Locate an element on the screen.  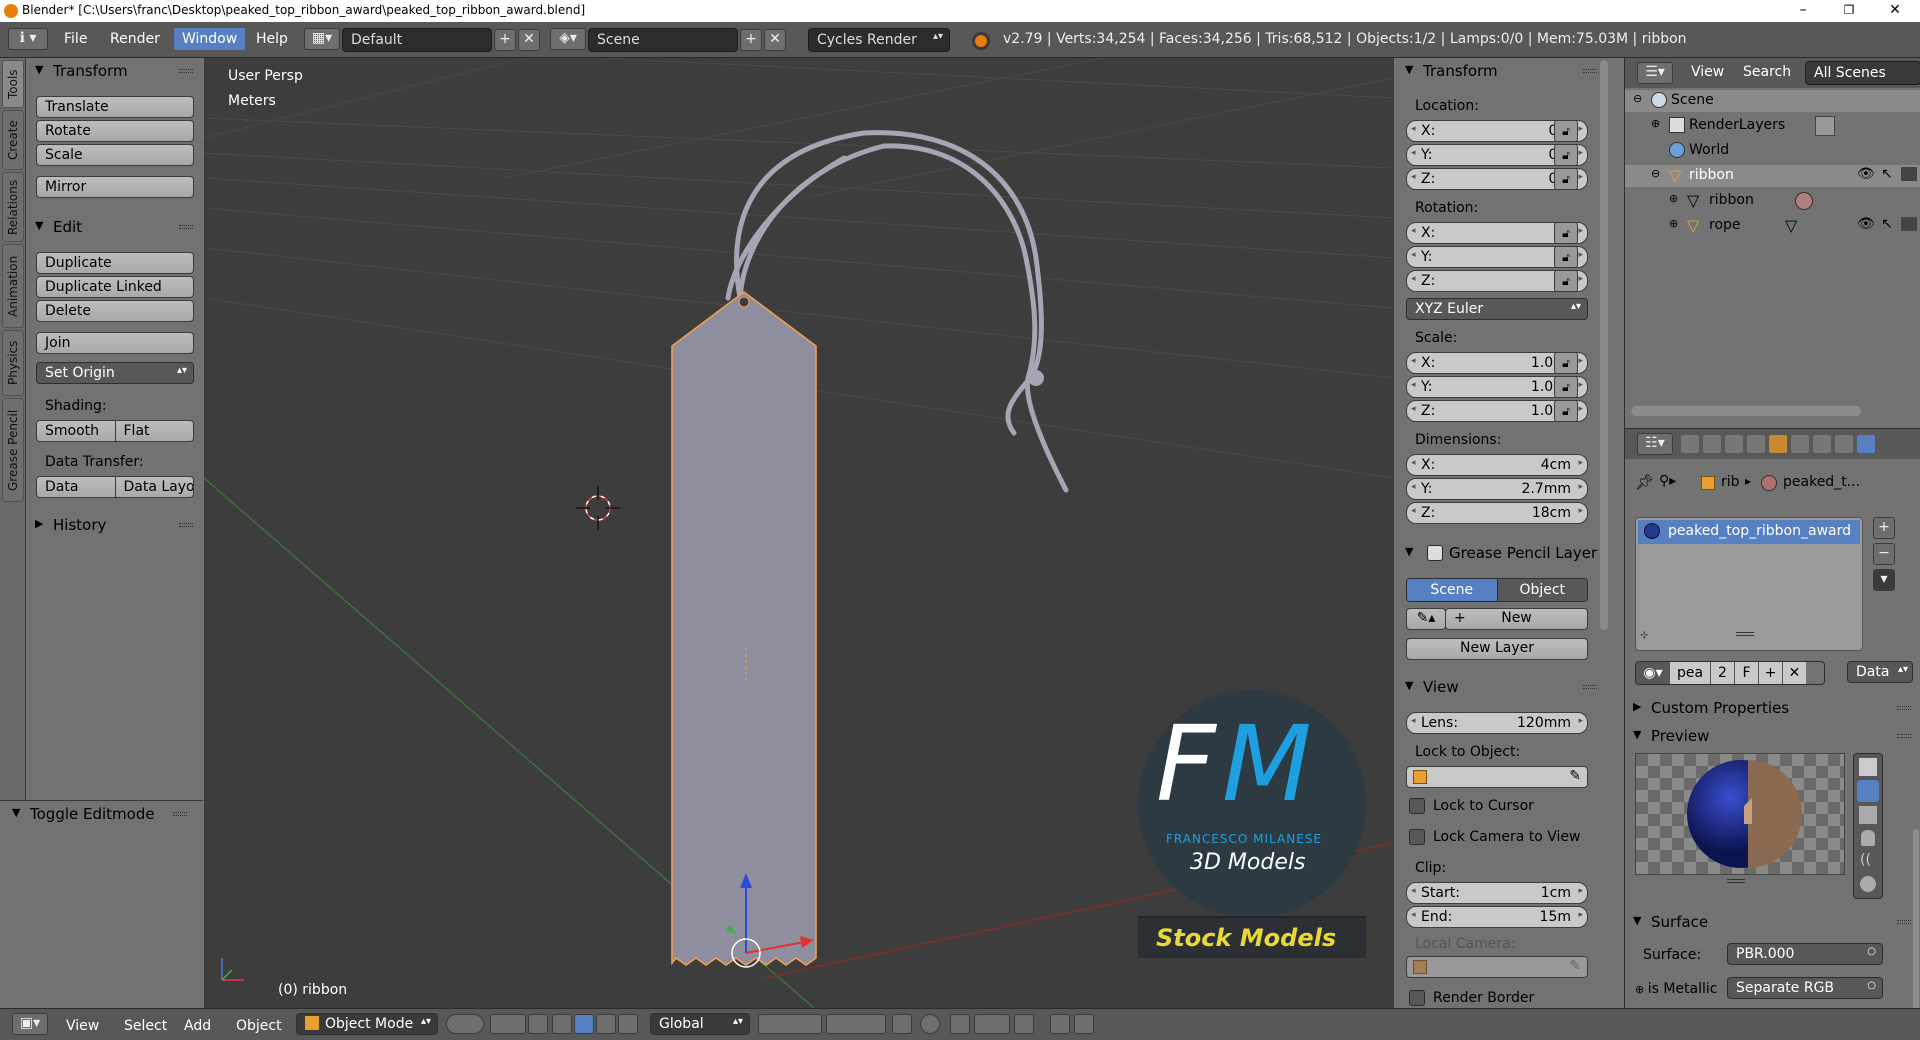
transform-manipulator-icon is located at coordinates (562, 1024).